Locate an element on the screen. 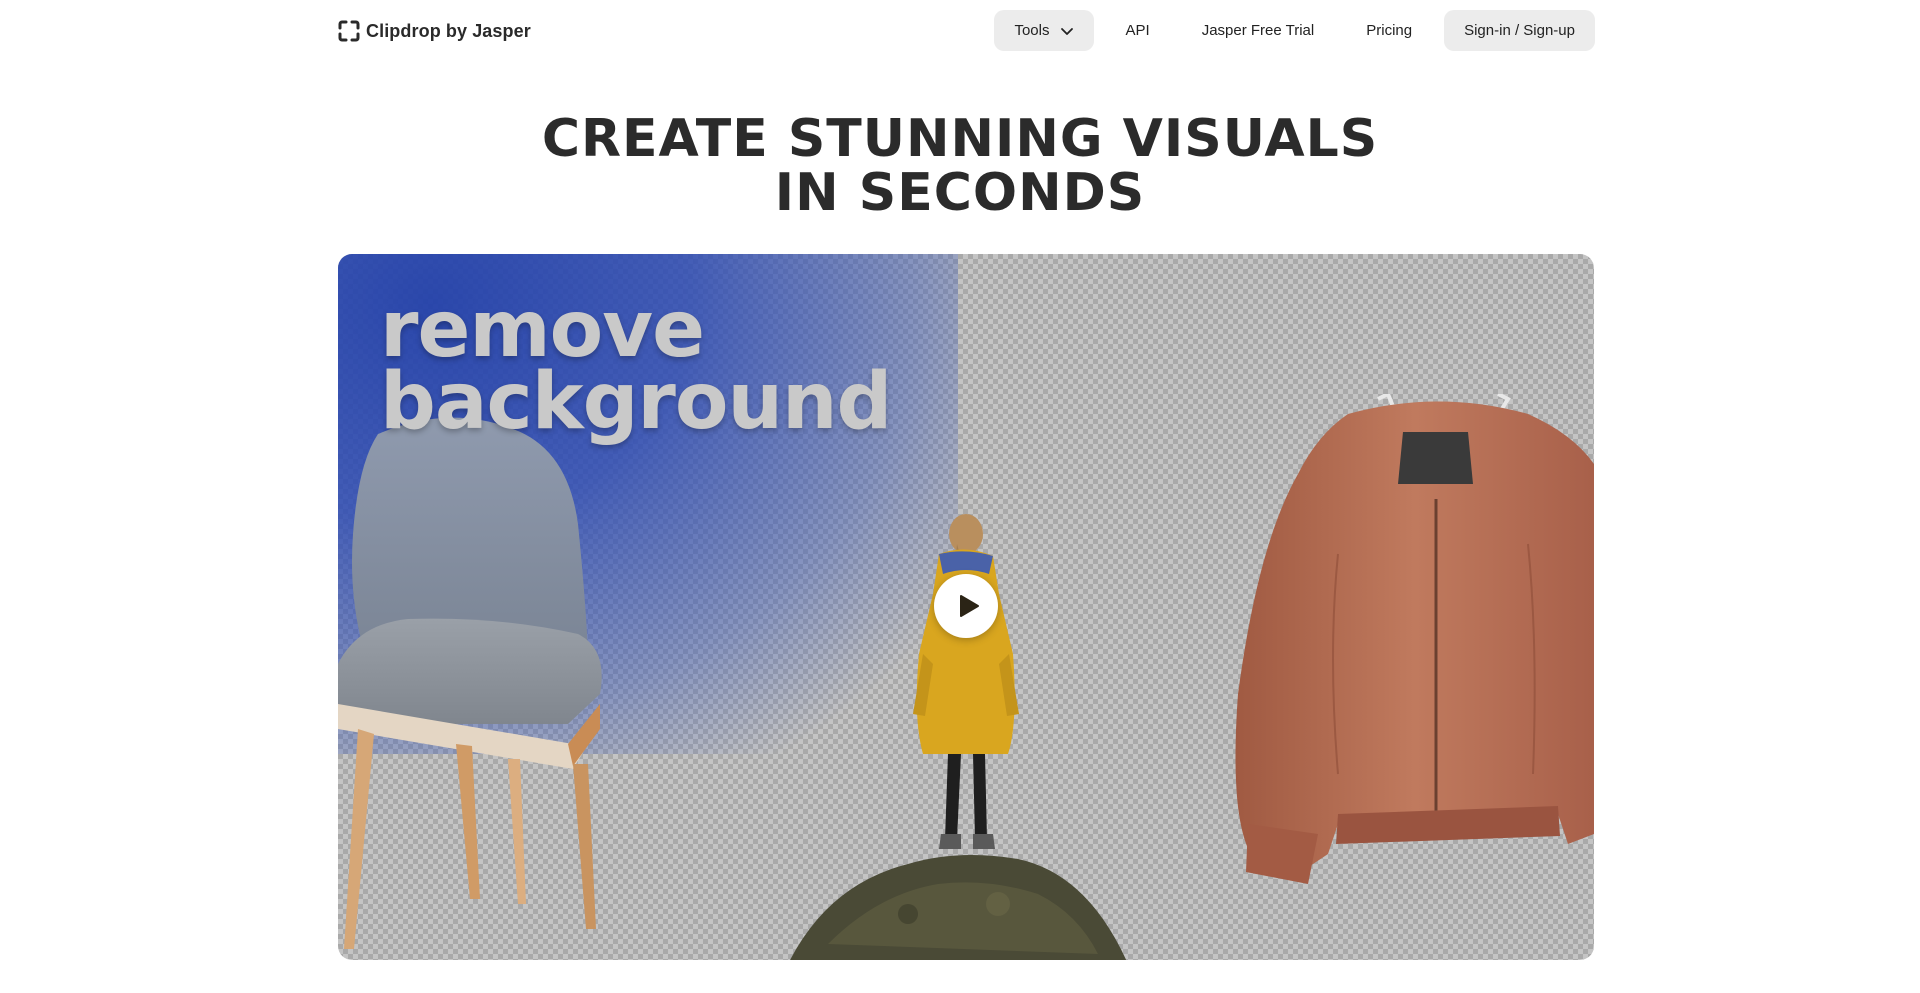 The image size is (1920, 993). api-link: API is located at coordinates (1138, 30).